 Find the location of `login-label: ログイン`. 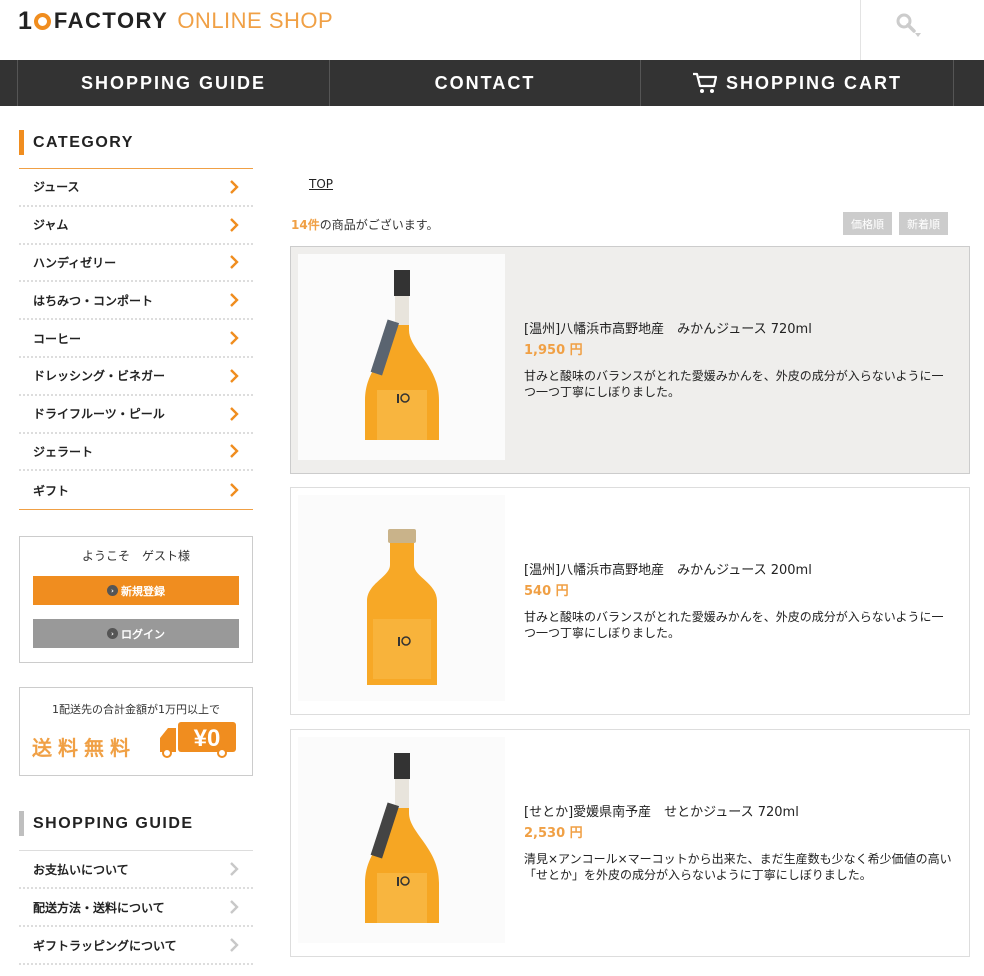

login-label: ログイン is located at coordinates (143, 634).